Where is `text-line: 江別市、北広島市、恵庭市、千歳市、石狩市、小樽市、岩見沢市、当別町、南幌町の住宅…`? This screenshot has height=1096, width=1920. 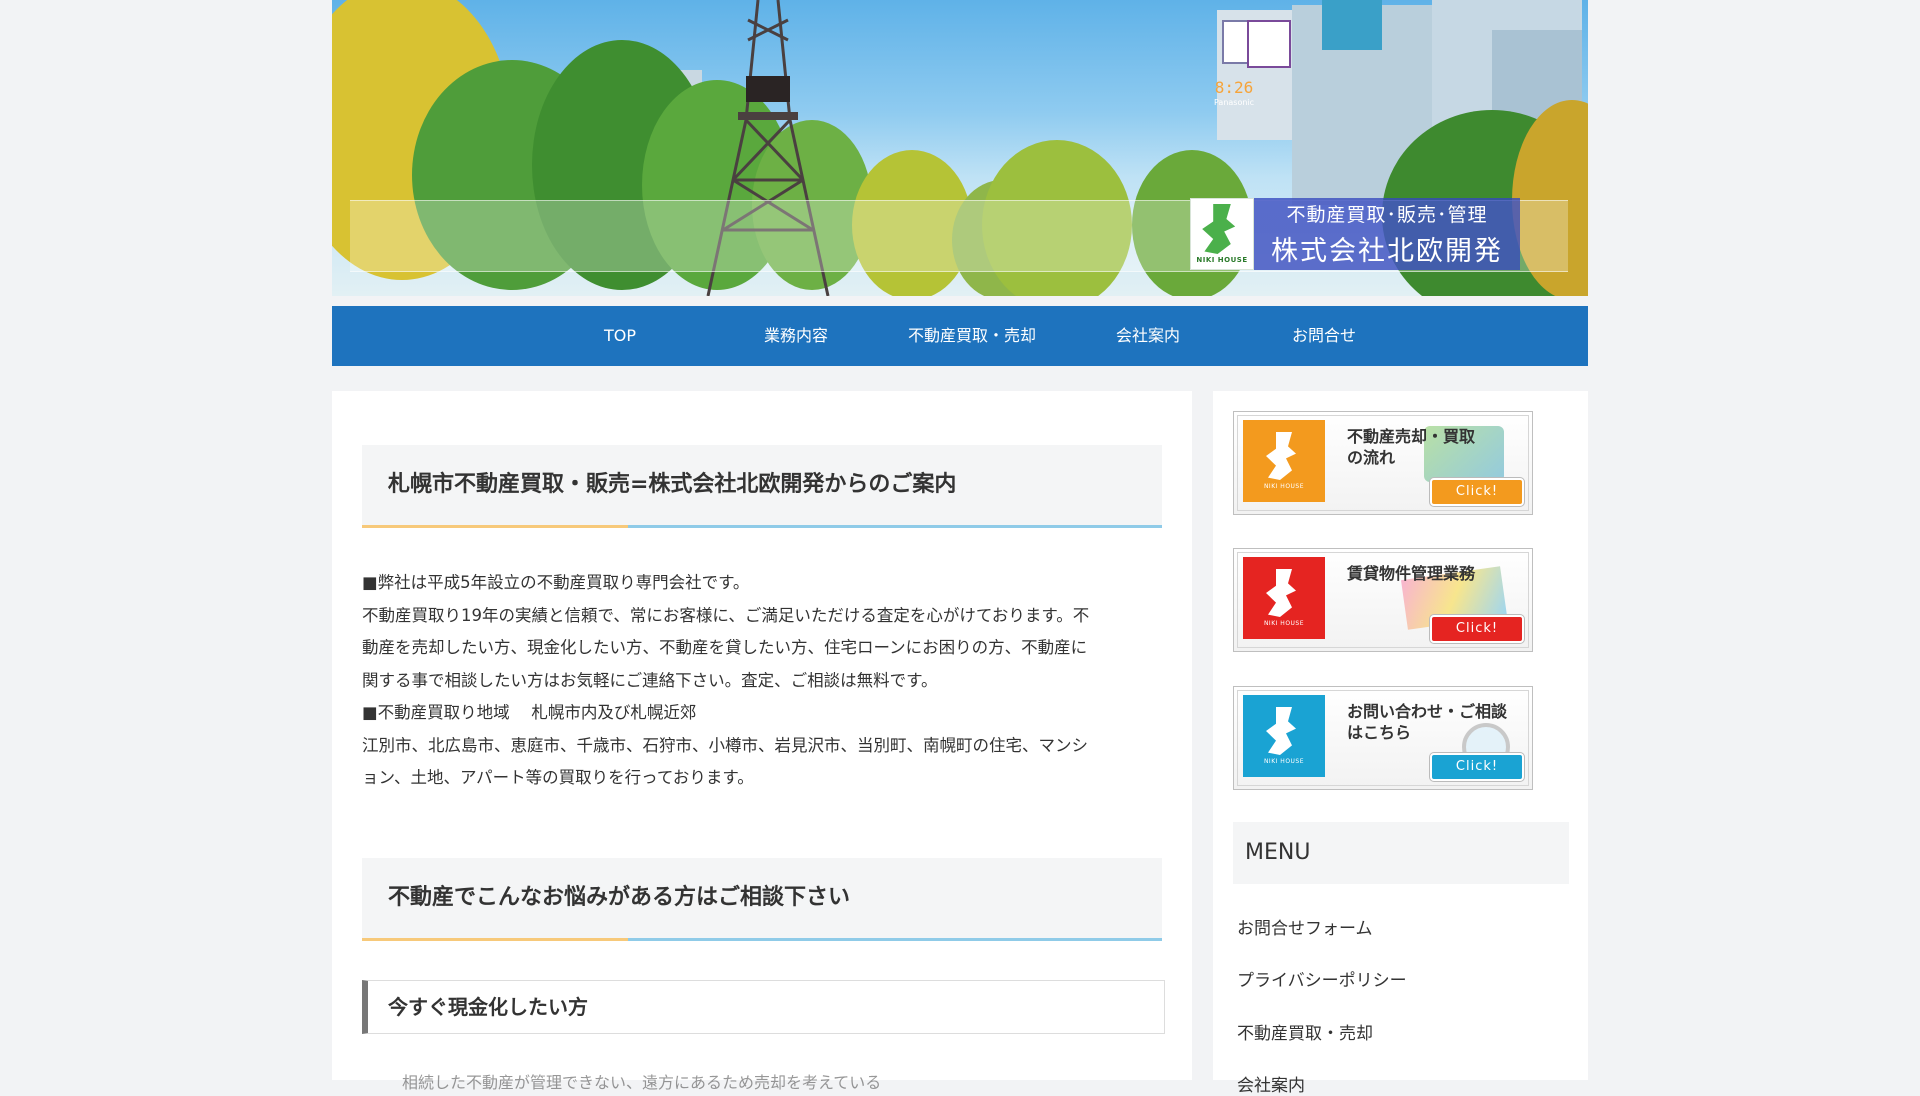
text-line: 江別市、北広島市、恵庭市、千歳市、石狩市、小樽市、岩見沢市、当別町、南幌町の住宅… is located at coordinates (725, 745).